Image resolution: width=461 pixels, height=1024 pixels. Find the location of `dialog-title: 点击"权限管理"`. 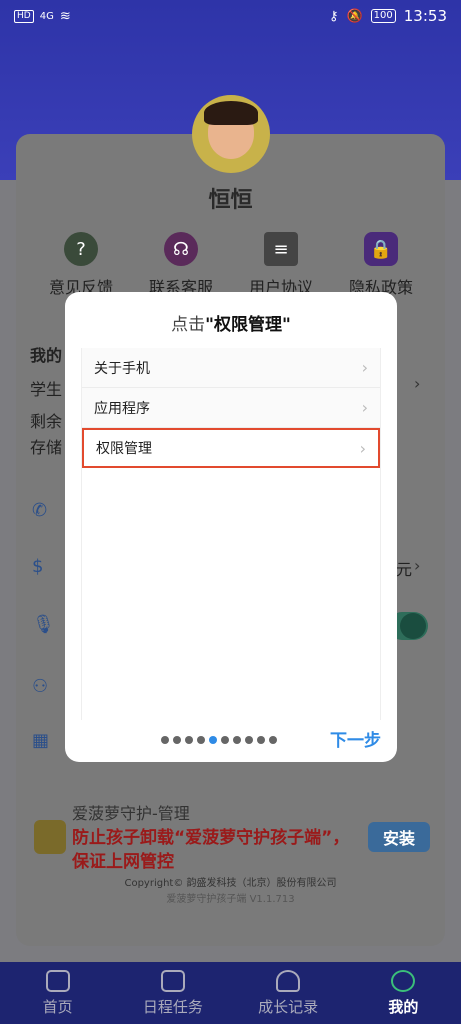

dialog-title: 点击"权限管理" is located at coordinates (231, 322).